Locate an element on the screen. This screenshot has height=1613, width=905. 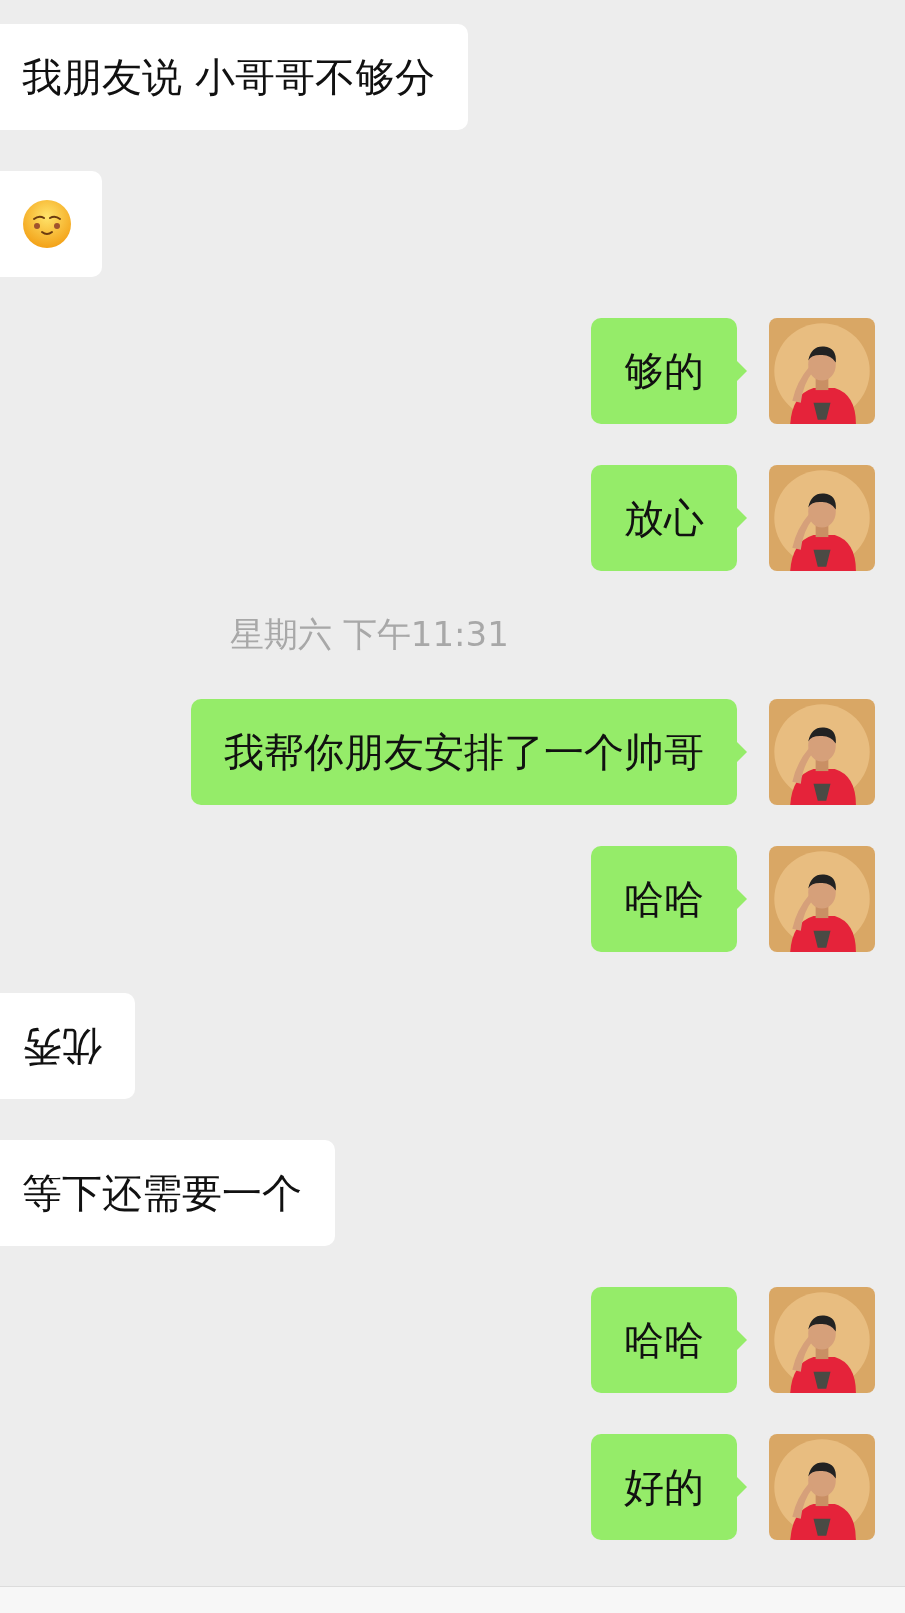
message-bubble: 优秀 is located at coordinates (67, 1046).